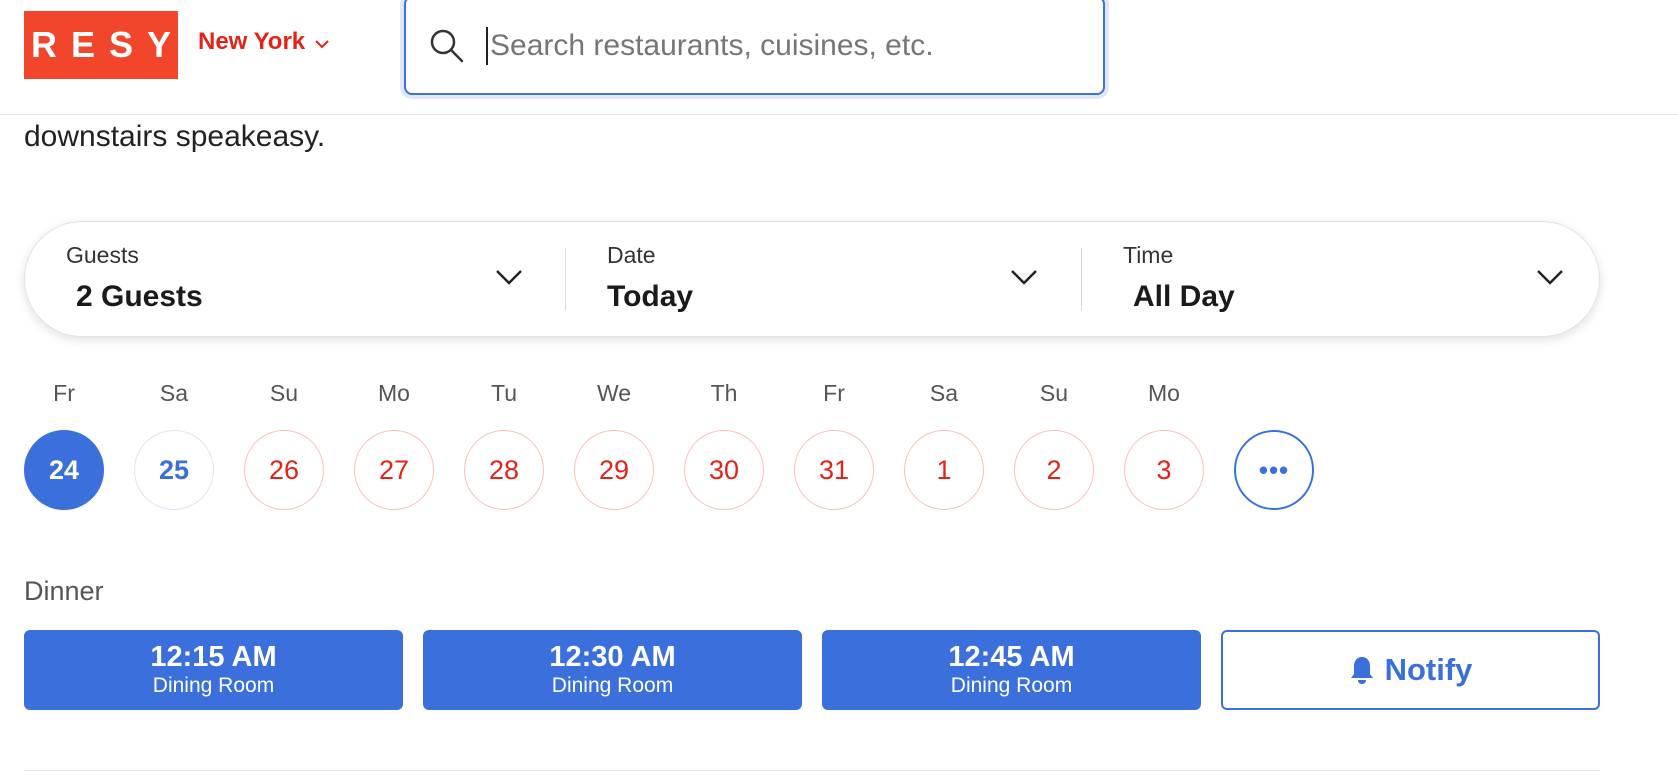 This screenshot has width=1678, height=780. I want to click on day-item: Mo 3, so click(1164, 445).